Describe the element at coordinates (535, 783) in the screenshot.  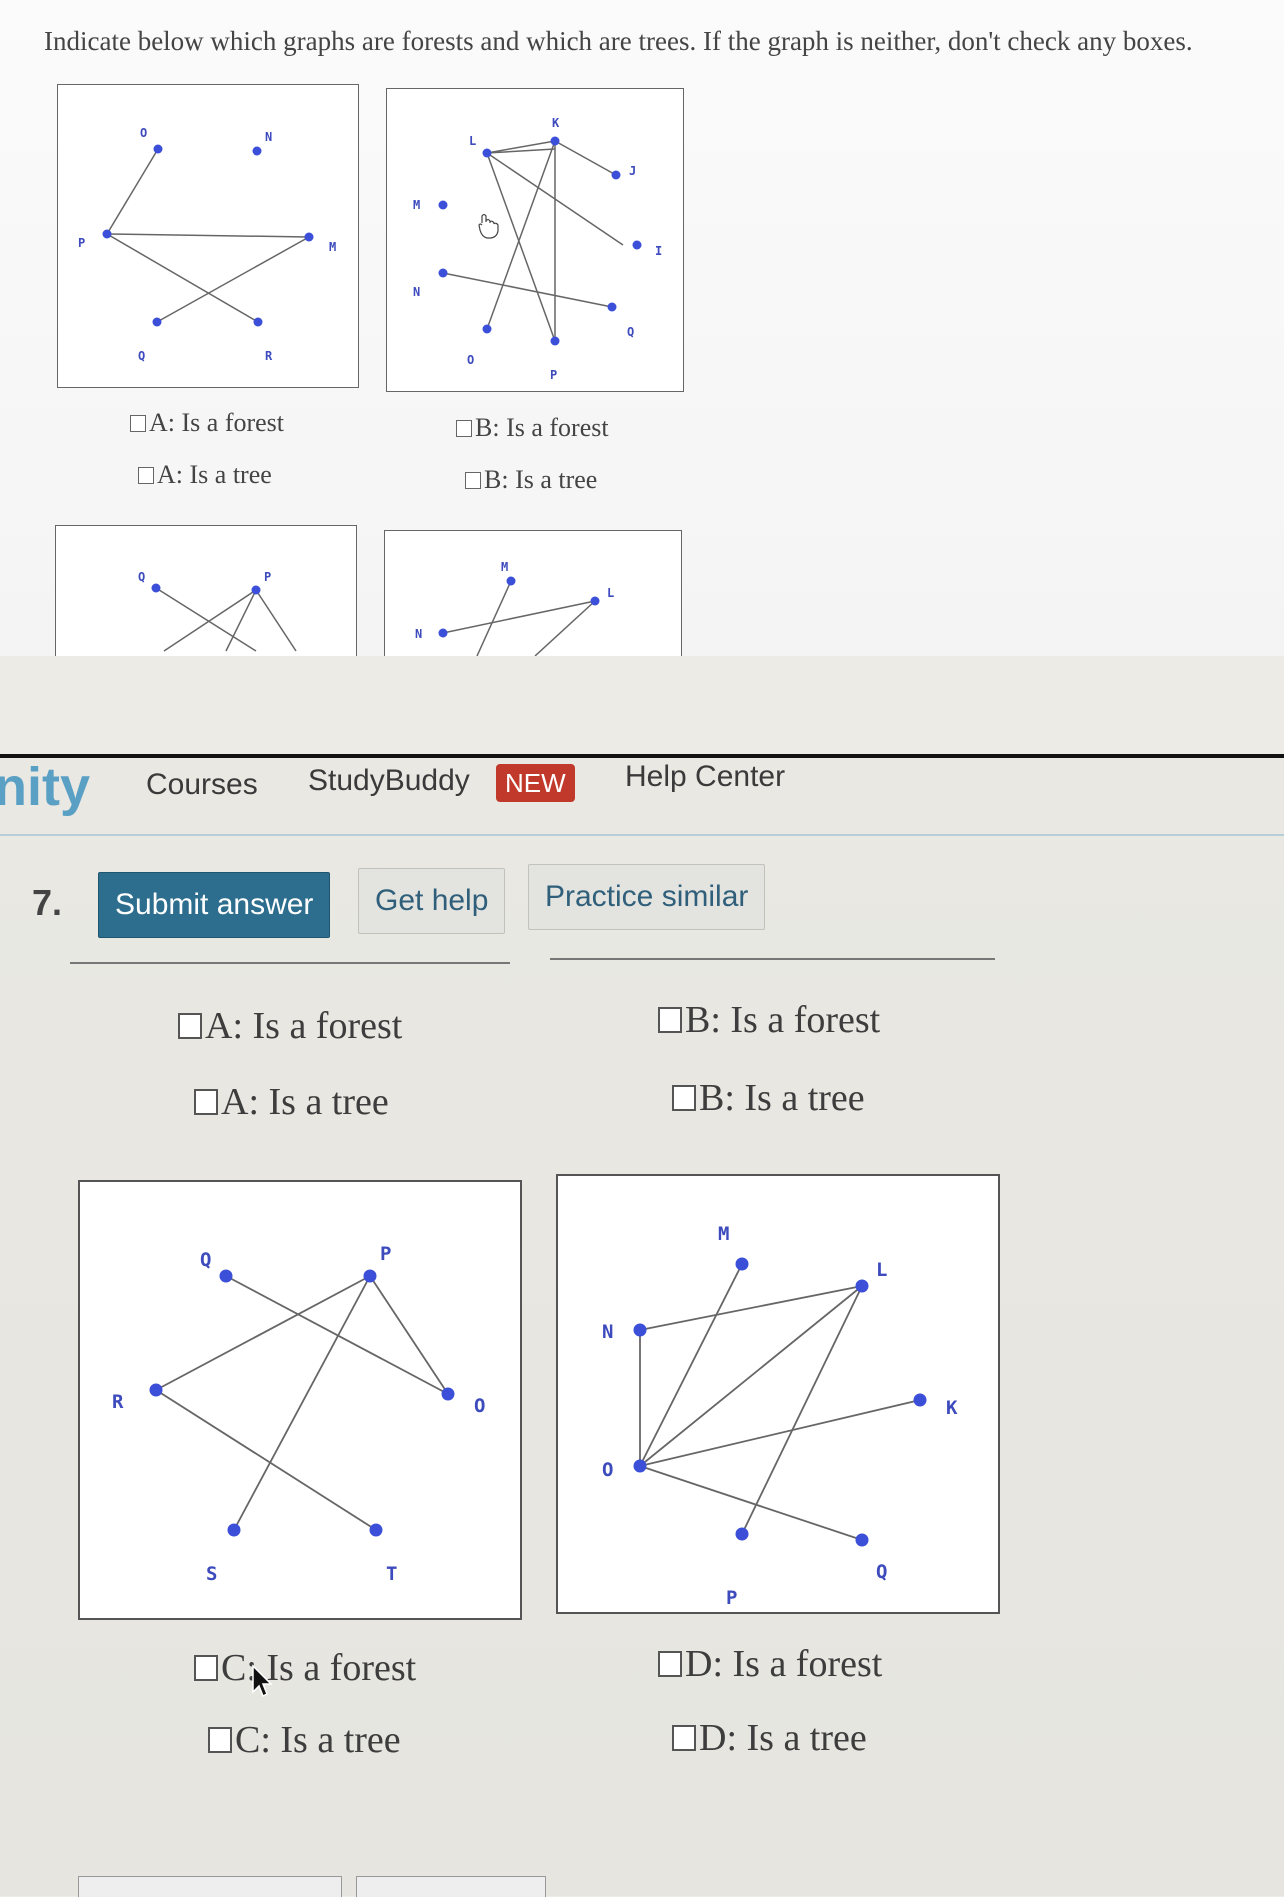
I see `new-badge: NEW` at that location.